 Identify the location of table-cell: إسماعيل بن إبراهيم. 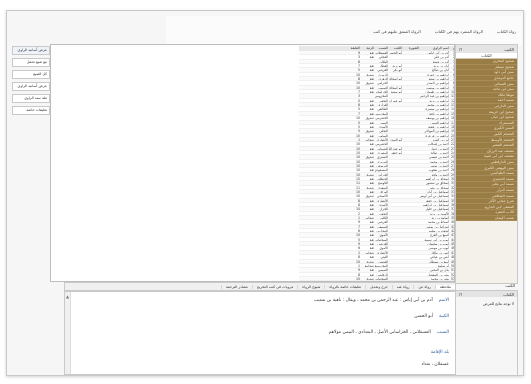
(435, 205).